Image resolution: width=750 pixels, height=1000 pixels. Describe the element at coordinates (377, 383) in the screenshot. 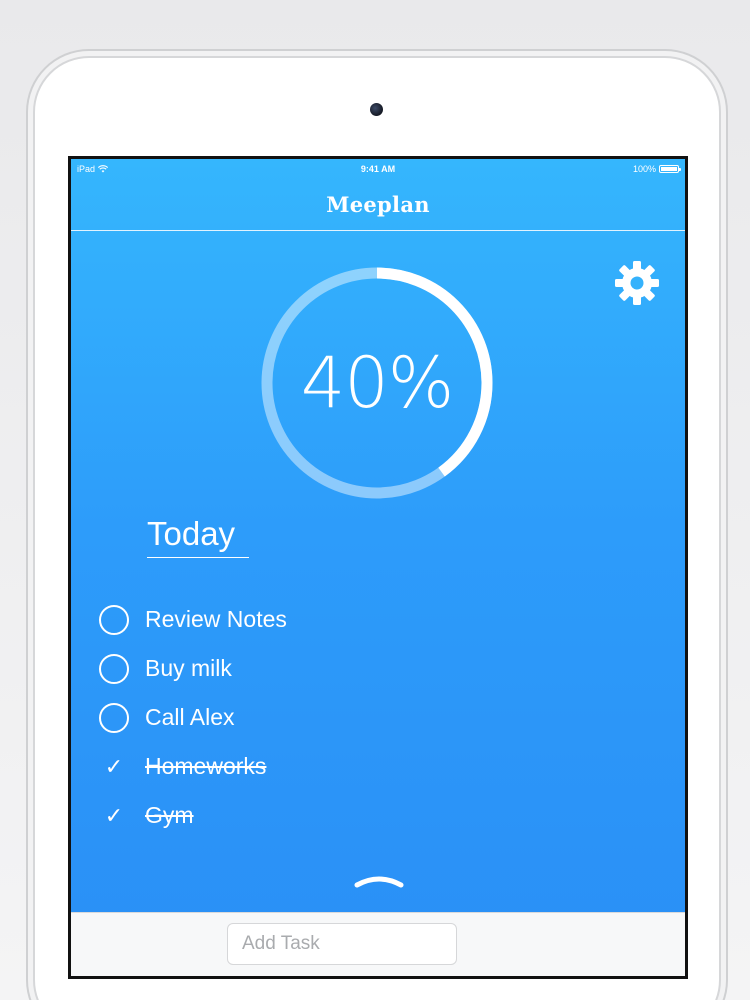

I see `progress-percent: 40%` at that location.